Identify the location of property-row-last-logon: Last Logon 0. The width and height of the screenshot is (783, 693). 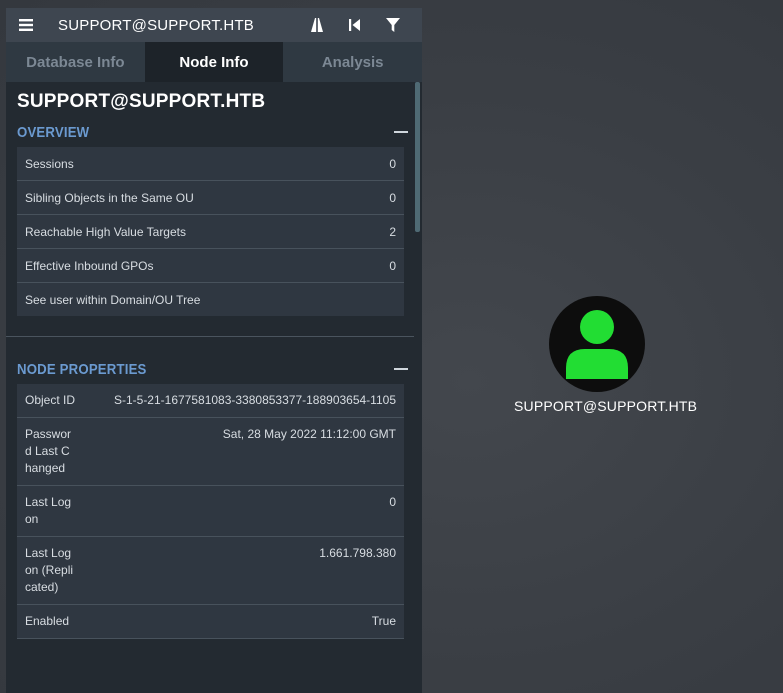
(210, 511).